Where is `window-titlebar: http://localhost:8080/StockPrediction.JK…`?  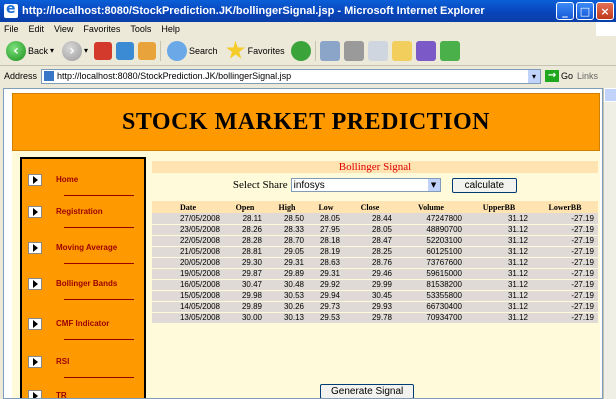 window-titlebar: http://localhost:8080/StockPrediction.JK… is located at coordinates (308, 11).